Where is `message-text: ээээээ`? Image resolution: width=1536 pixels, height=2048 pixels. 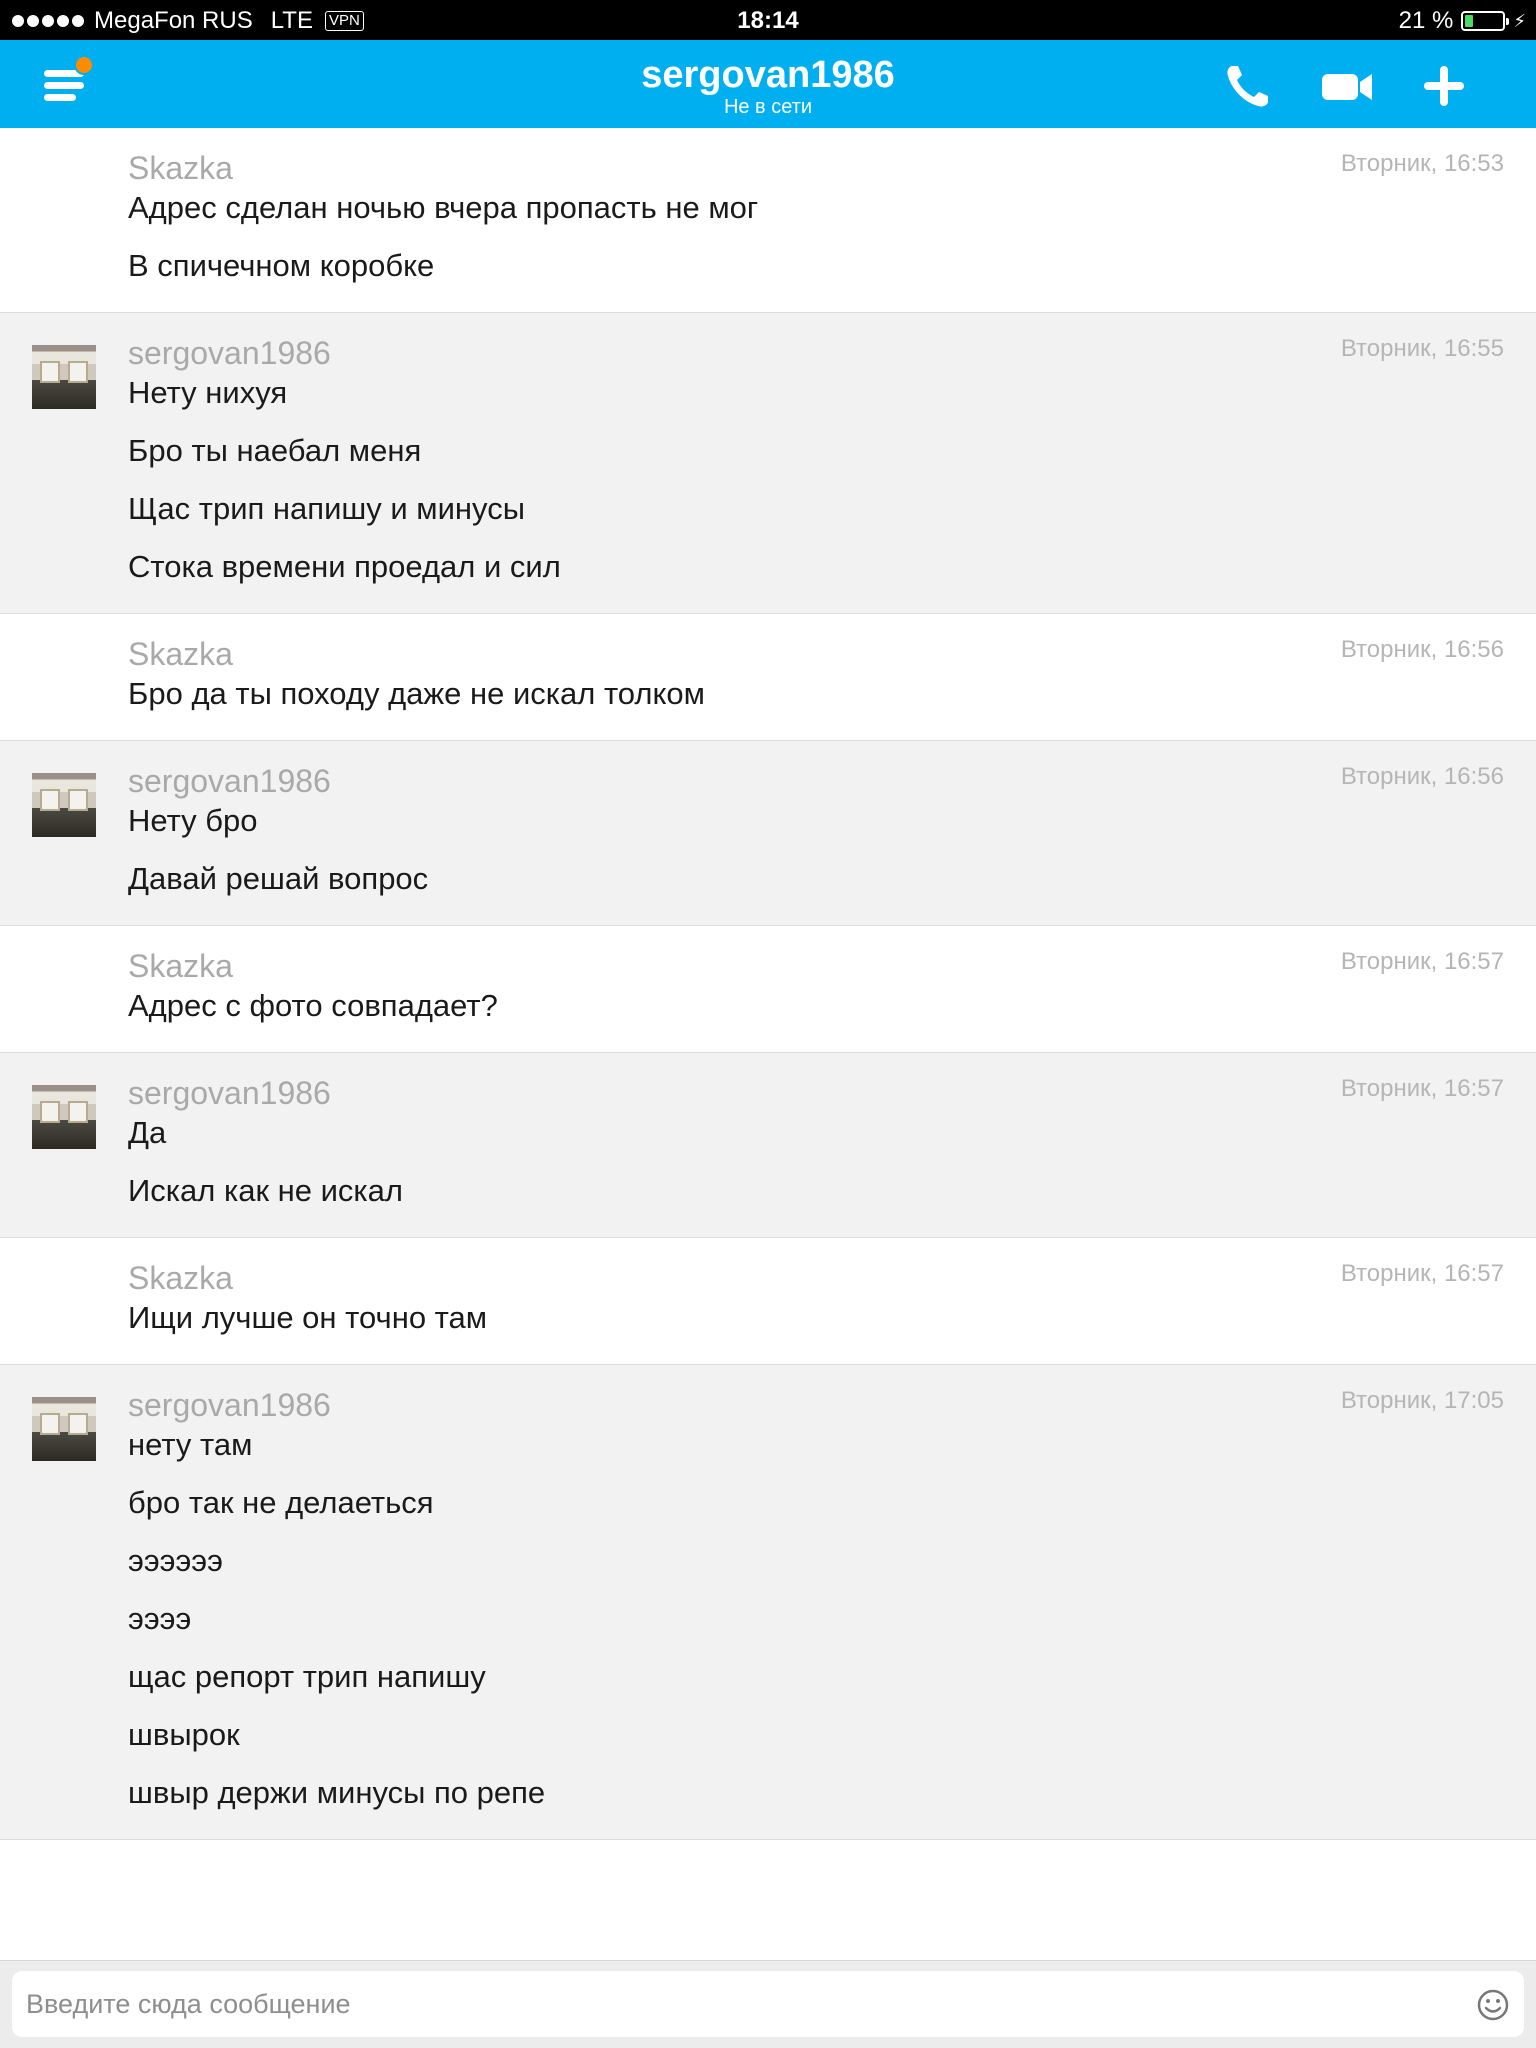 message-text: ээээээ is located at coordinates (832, 1570).